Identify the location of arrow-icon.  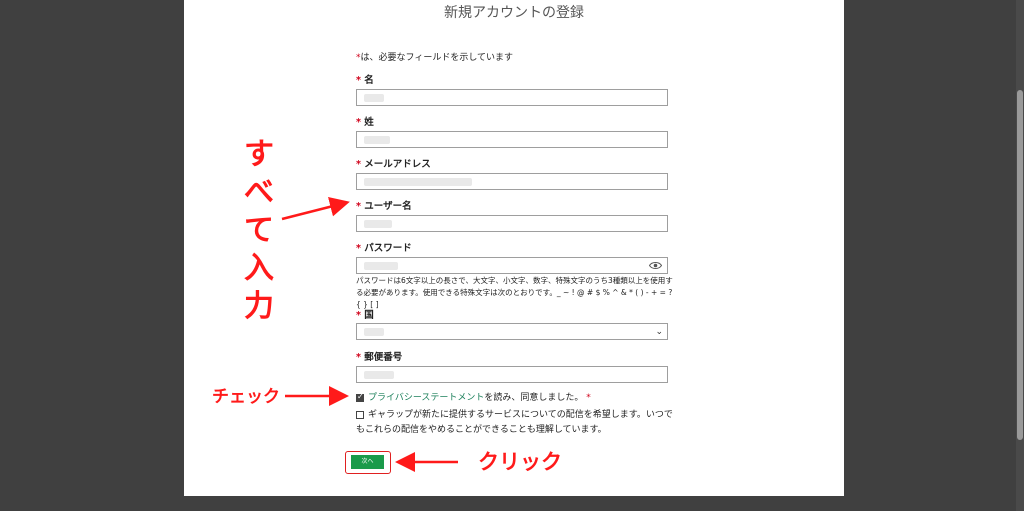
(315, 209).